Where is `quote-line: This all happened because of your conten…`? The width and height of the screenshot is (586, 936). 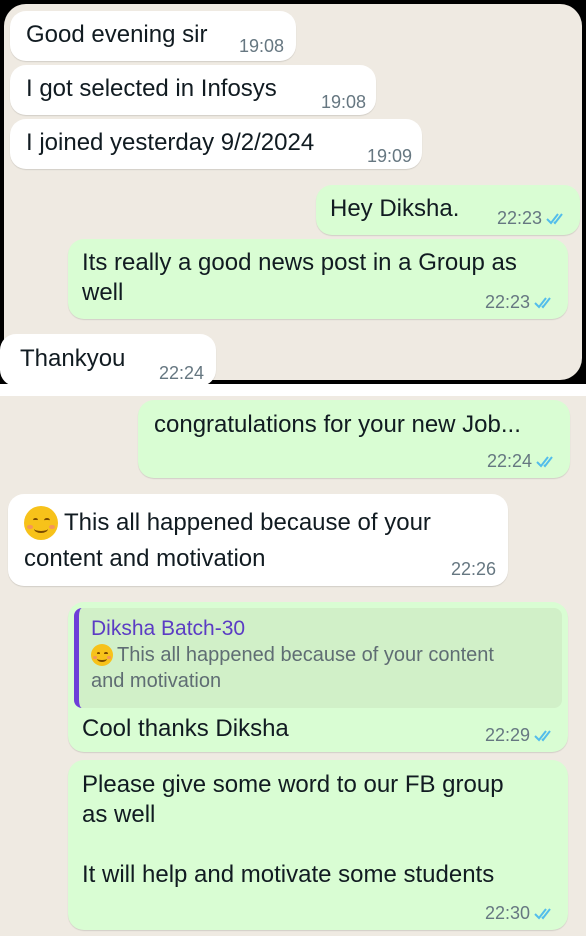 quote-line: This all happened because of your conten… is located at coordinates (320, 655).